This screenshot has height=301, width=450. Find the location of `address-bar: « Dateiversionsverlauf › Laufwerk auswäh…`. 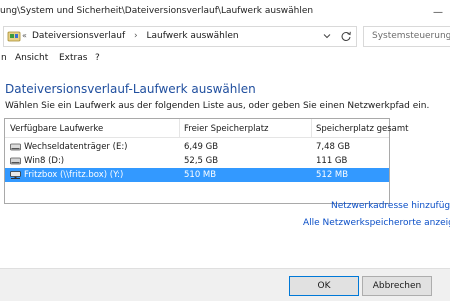

address-bar: « Dateiversionsverlauf › Laufwerk auswäh… is located at coordinates (180, 36).